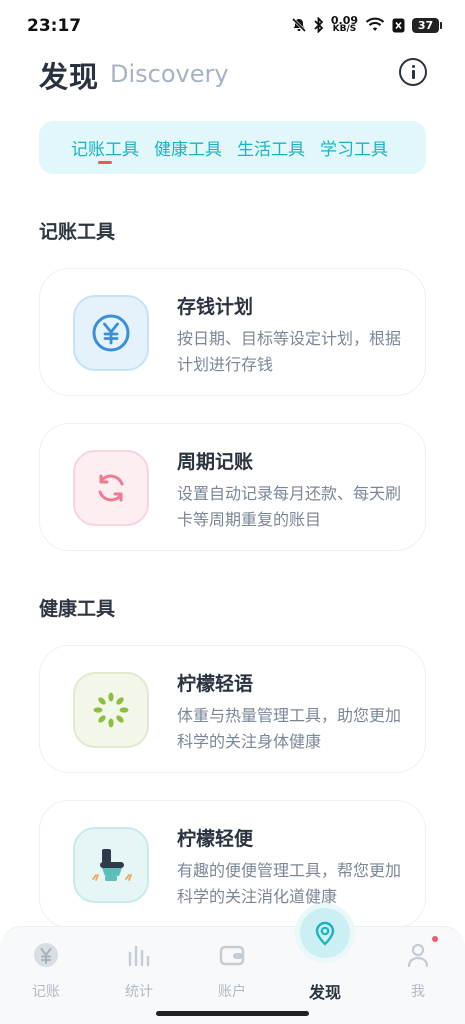 The image size is (465, 1024). I want to click on wifi-icon, so click(375, 24).